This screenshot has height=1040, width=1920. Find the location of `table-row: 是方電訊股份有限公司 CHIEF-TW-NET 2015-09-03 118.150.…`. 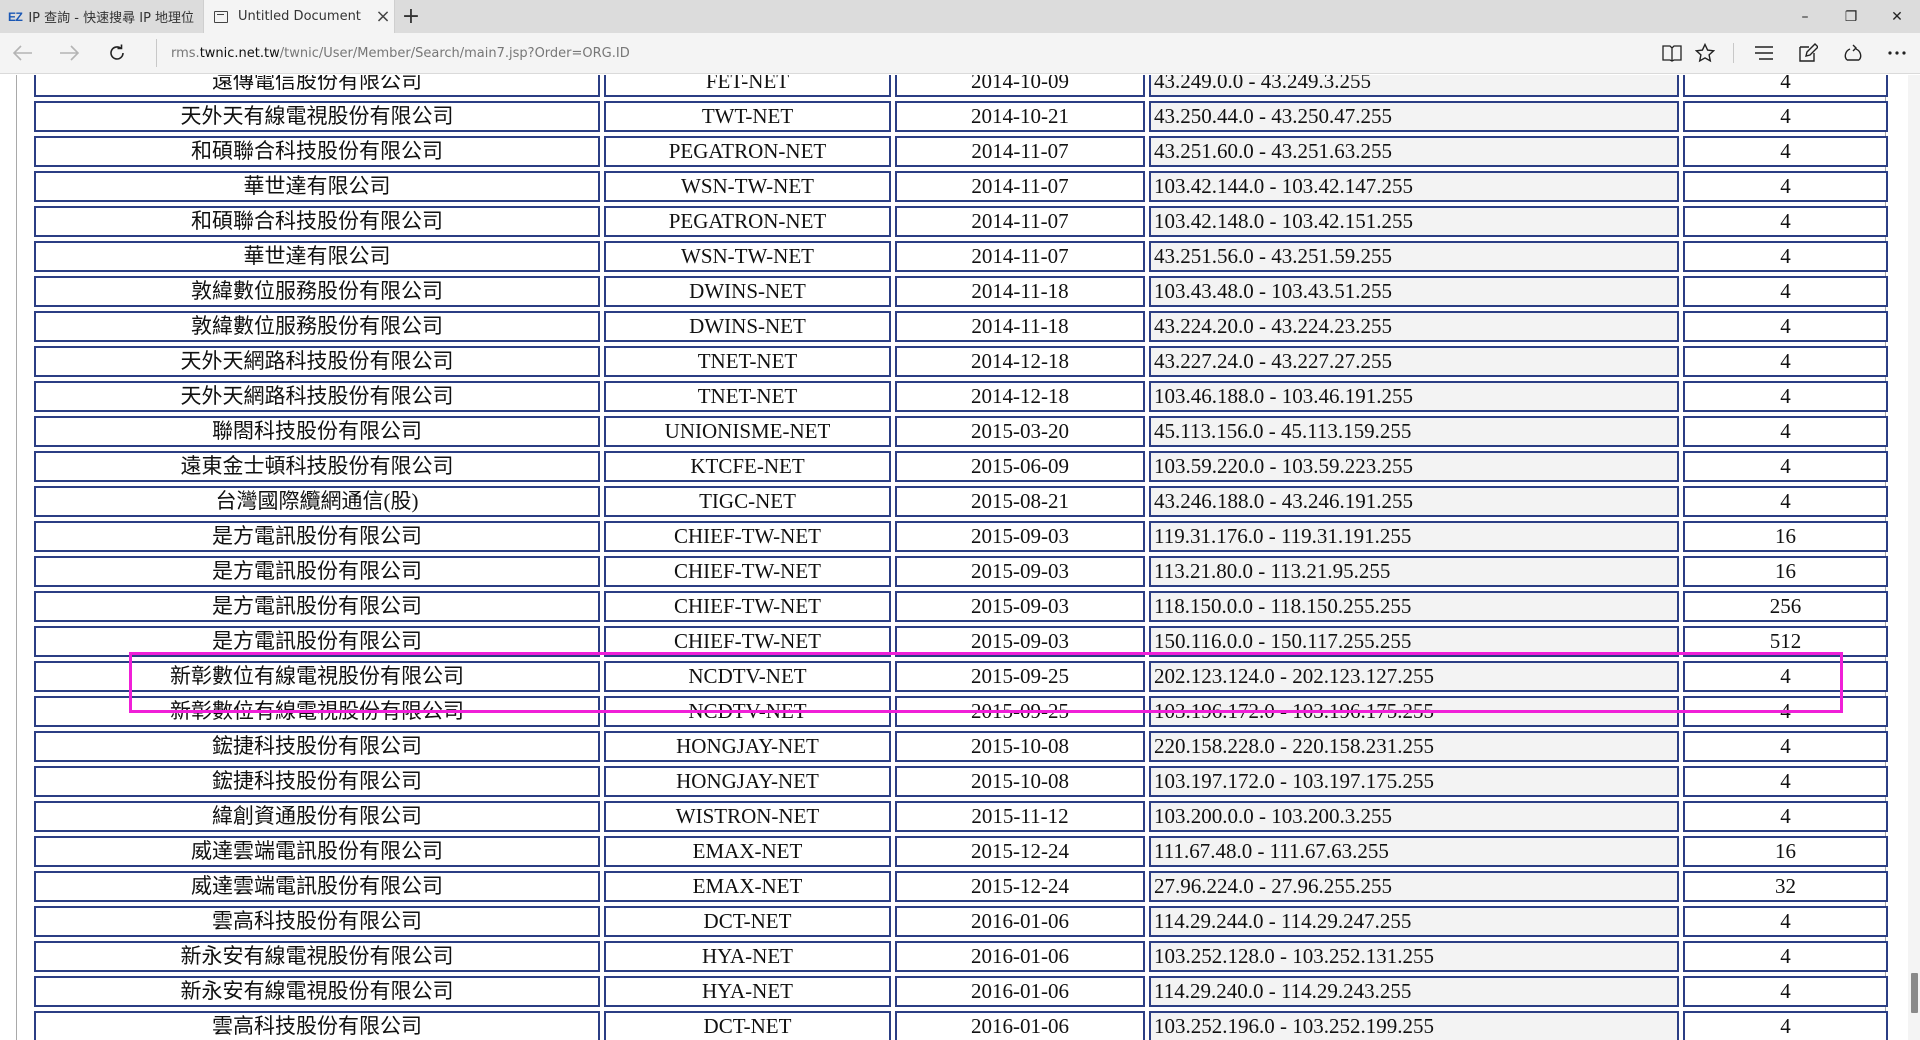

table-row: 是方電訊股份有限公司 CHIEF-TW-NET 2015-09-03 118.150.… is located at coordinates (961, 606).